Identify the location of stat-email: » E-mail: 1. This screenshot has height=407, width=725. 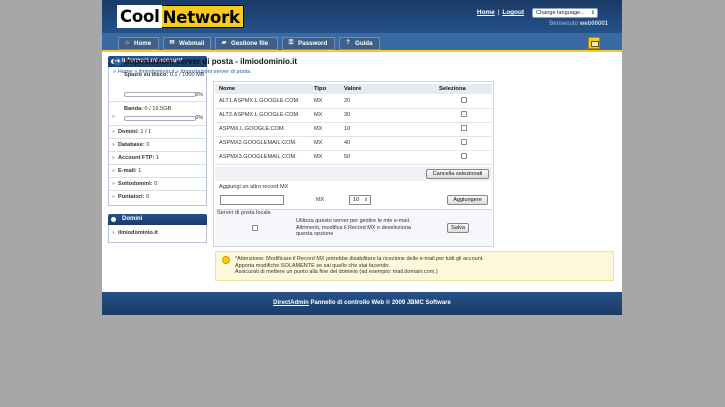
(157, 171).